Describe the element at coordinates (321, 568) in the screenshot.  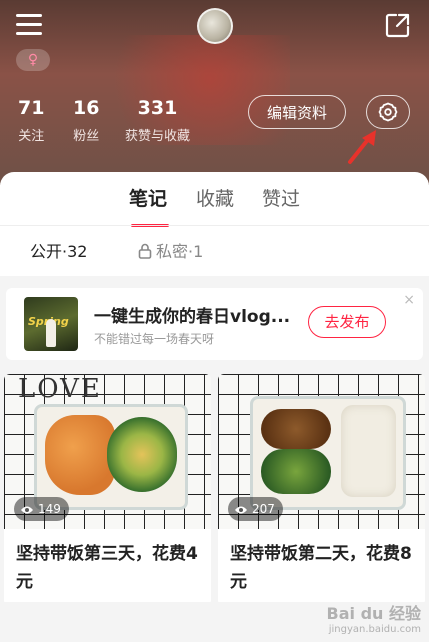
I see `note-title: 坚持带饭第二天，花费8元` at that location.